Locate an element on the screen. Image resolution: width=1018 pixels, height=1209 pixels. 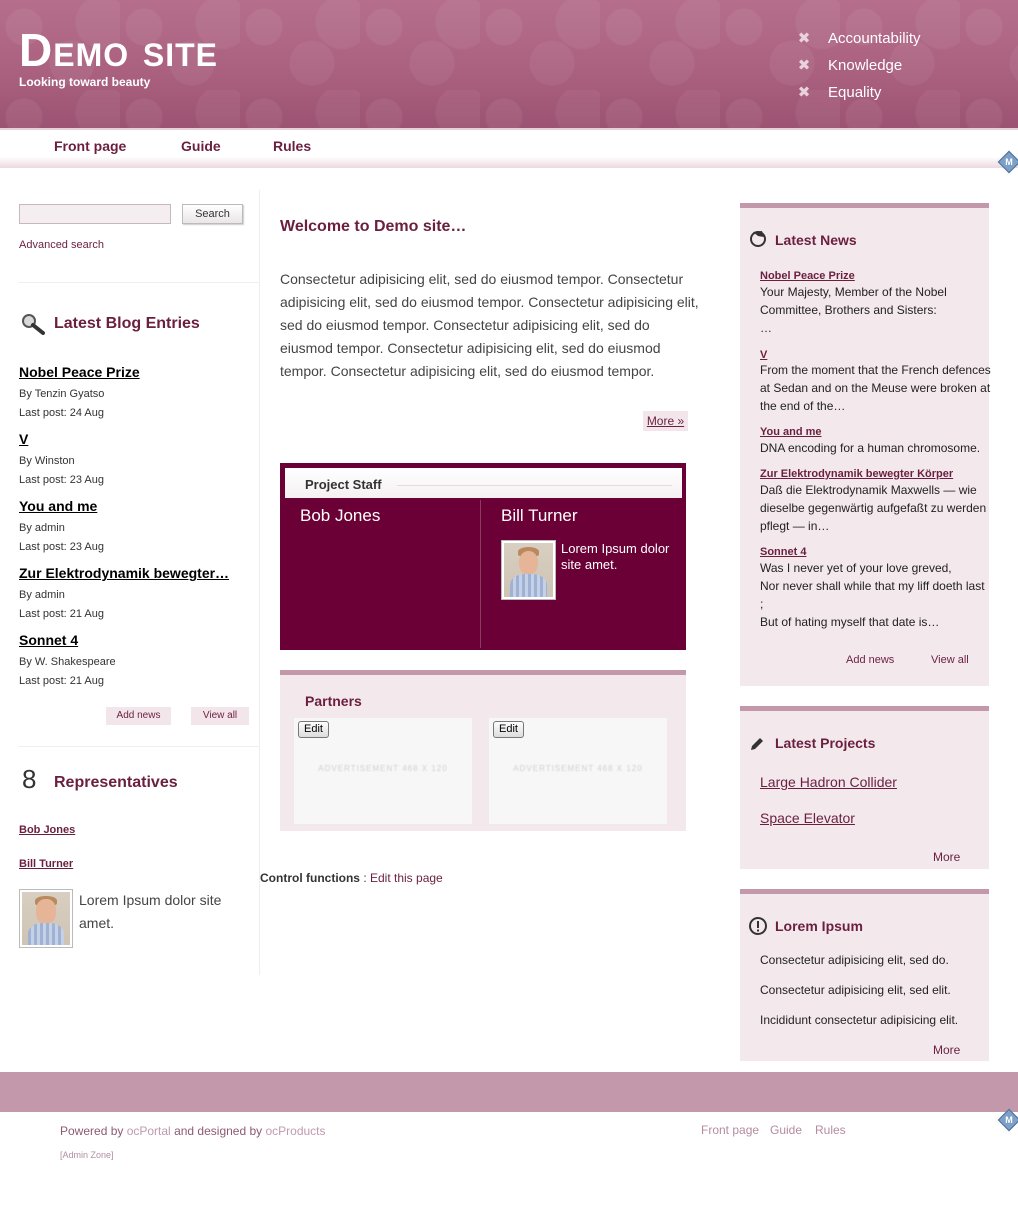
representatives-icon: 8 is located at coordinates (29, 779).